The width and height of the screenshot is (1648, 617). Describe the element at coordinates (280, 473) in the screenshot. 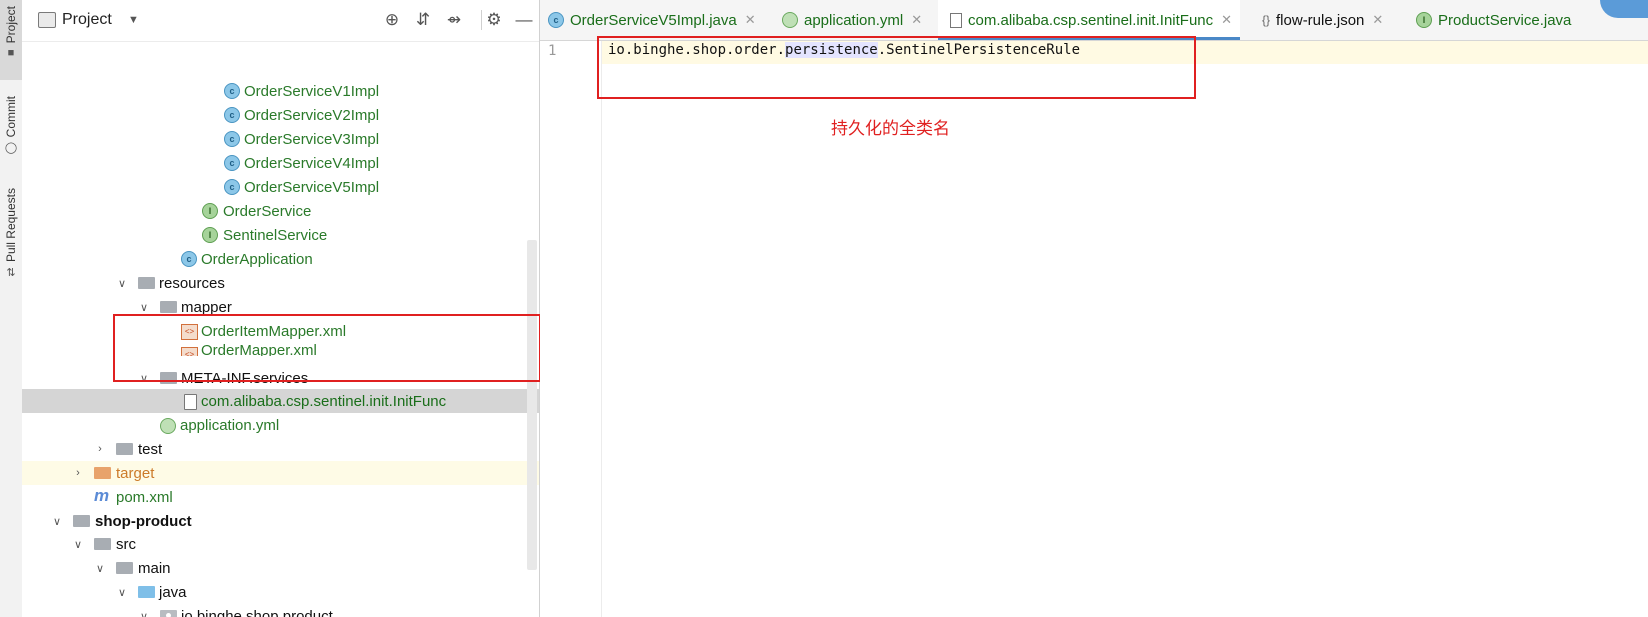

I see `tree-item-target: › target` at that location.